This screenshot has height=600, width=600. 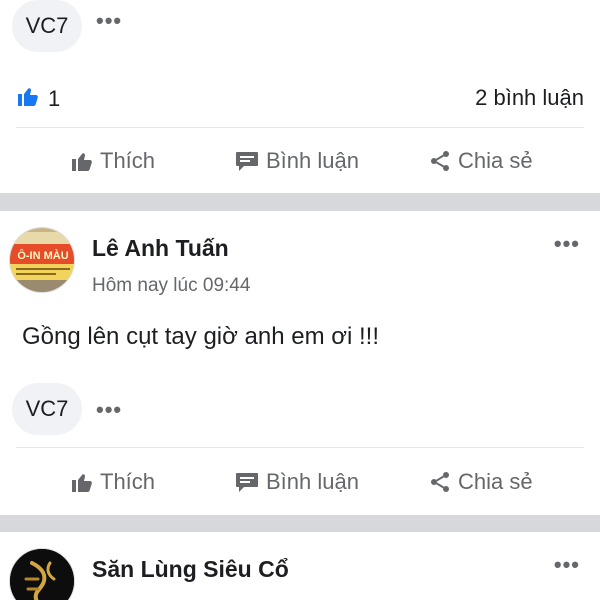 I want to click on author-name: Lê Anh Tuấn, so click(x=160, y=248).